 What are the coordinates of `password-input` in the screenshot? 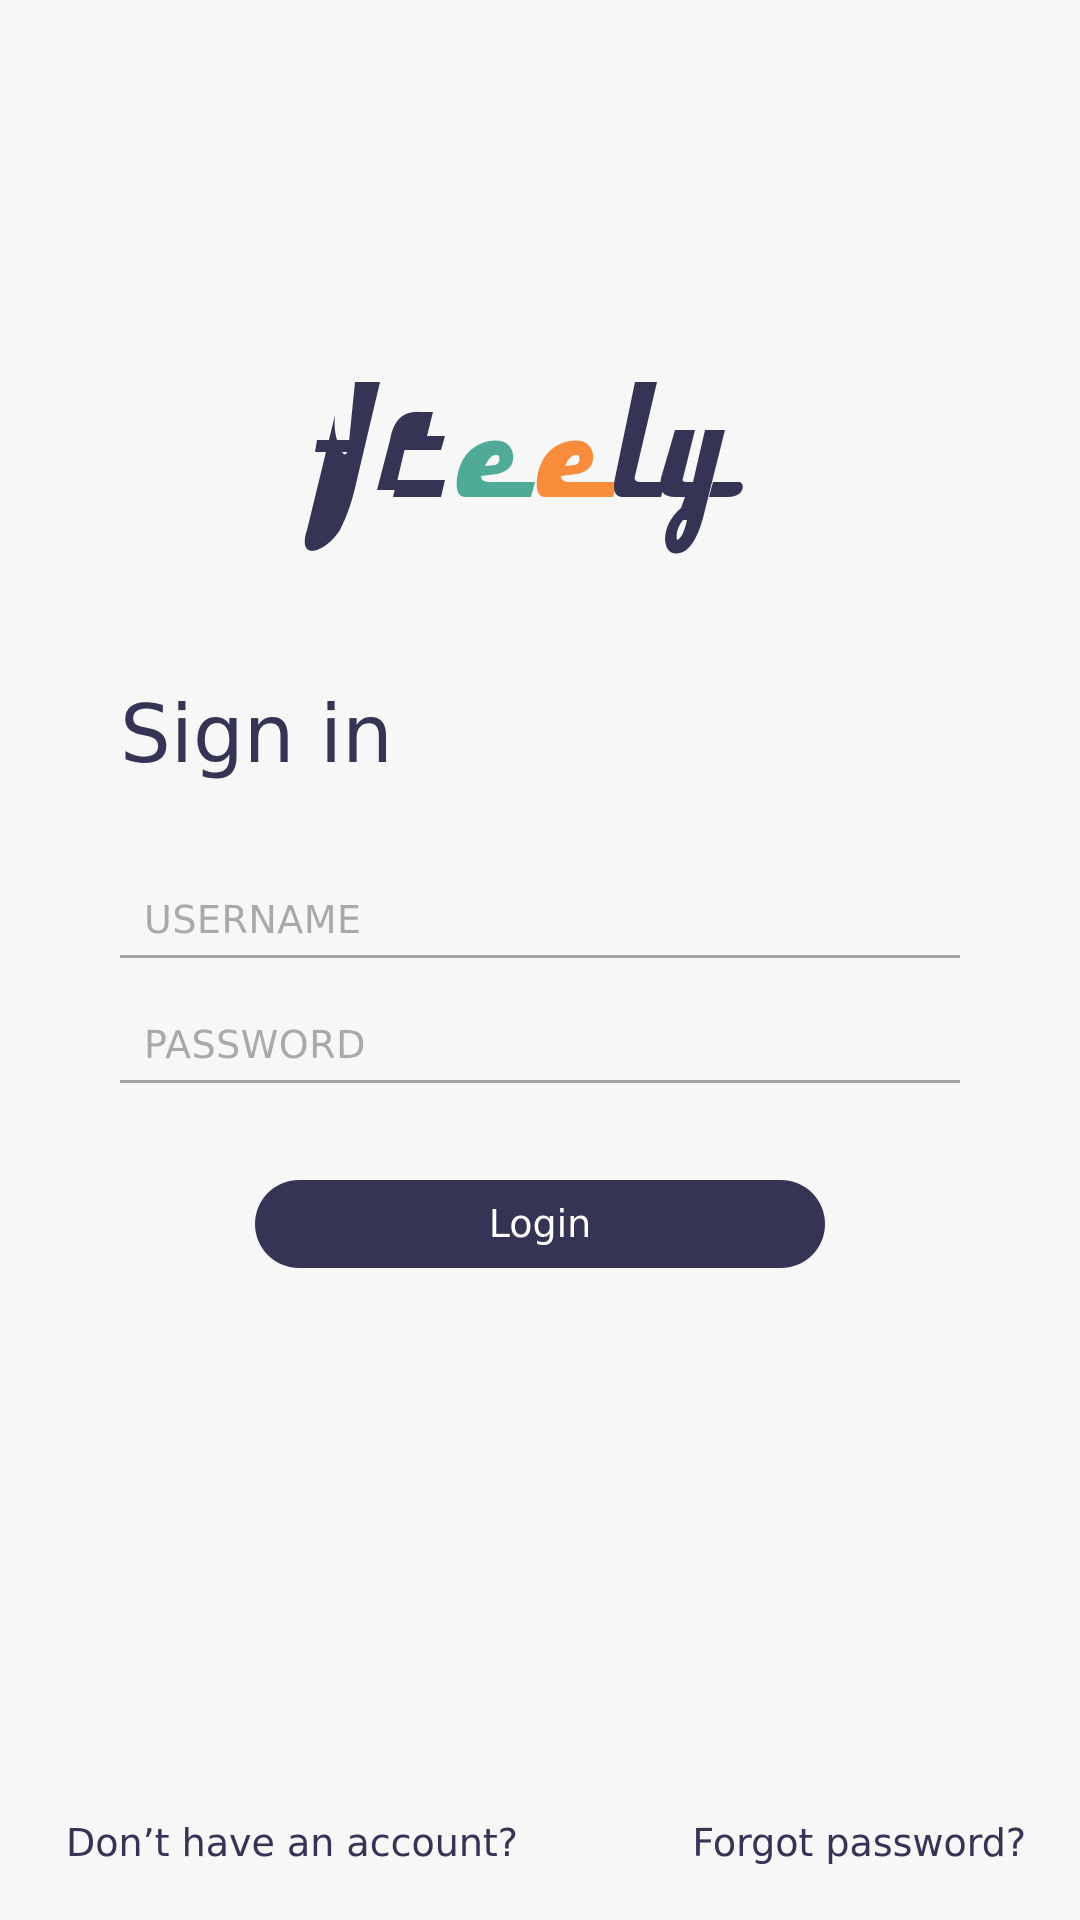 It's located at (540, 1045).